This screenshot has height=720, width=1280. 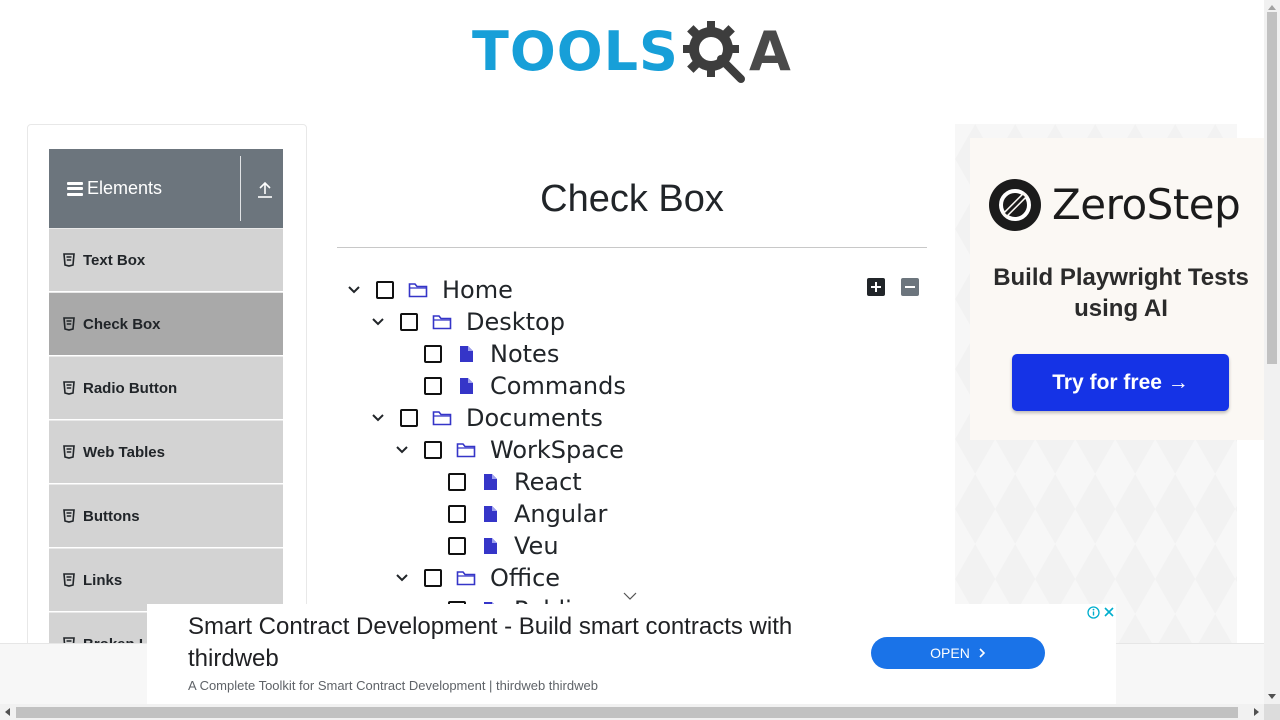 I want to click on tree-node-office: Office, so click(x=477, y=578).